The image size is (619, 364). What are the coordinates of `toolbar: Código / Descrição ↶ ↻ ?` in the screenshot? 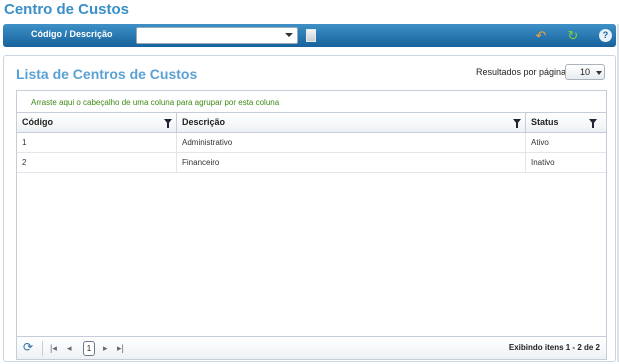 It's located at (309, 35).